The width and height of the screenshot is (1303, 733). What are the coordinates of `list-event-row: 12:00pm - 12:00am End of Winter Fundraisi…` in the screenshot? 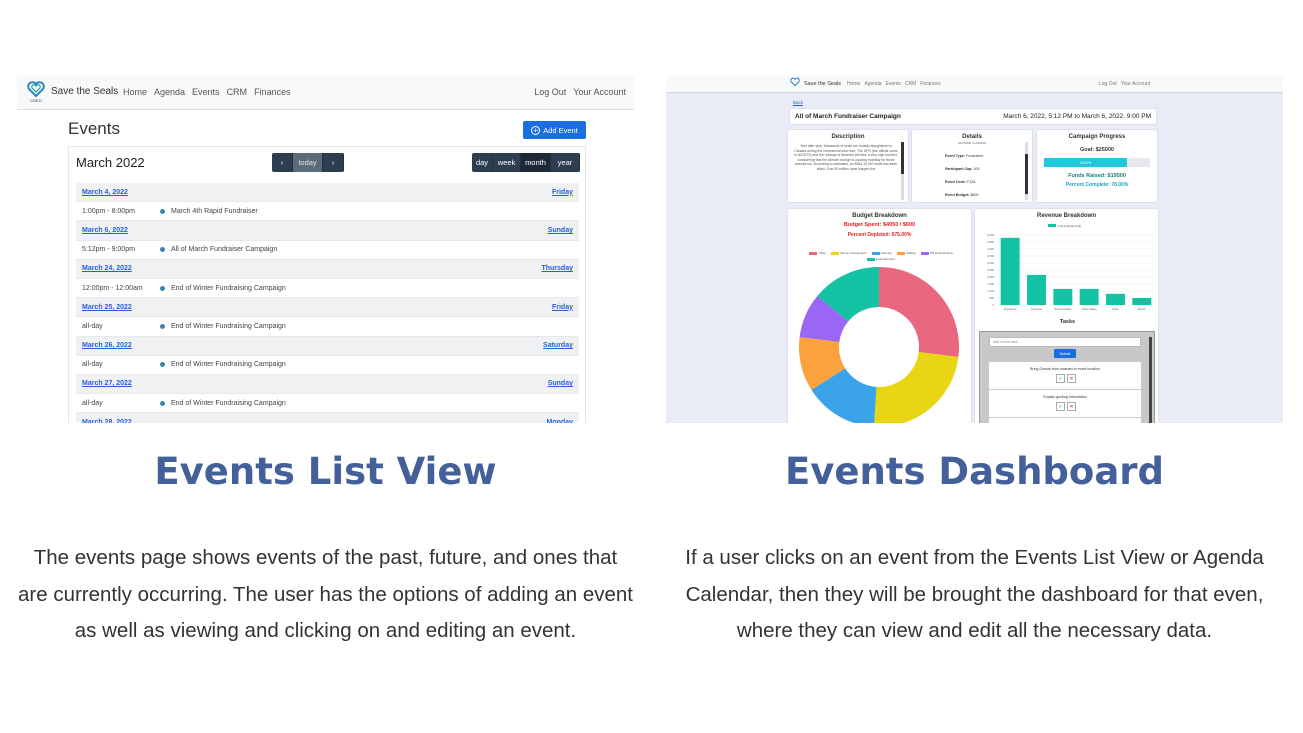 It's located at (327, 289).